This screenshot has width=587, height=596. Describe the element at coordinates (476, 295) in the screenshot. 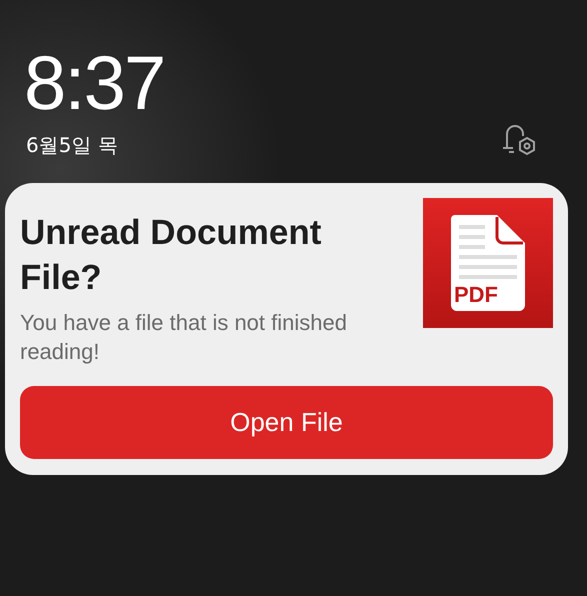

I see `pdf-label: PDF` at that location.